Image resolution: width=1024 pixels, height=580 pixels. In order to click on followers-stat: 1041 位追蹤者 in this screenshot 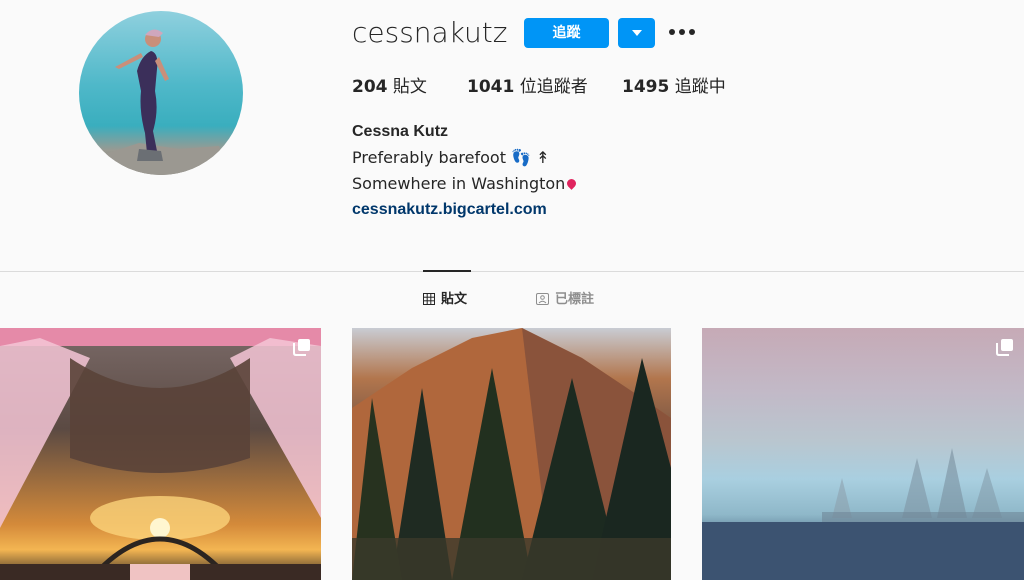, I will do `click(527, 87)`.